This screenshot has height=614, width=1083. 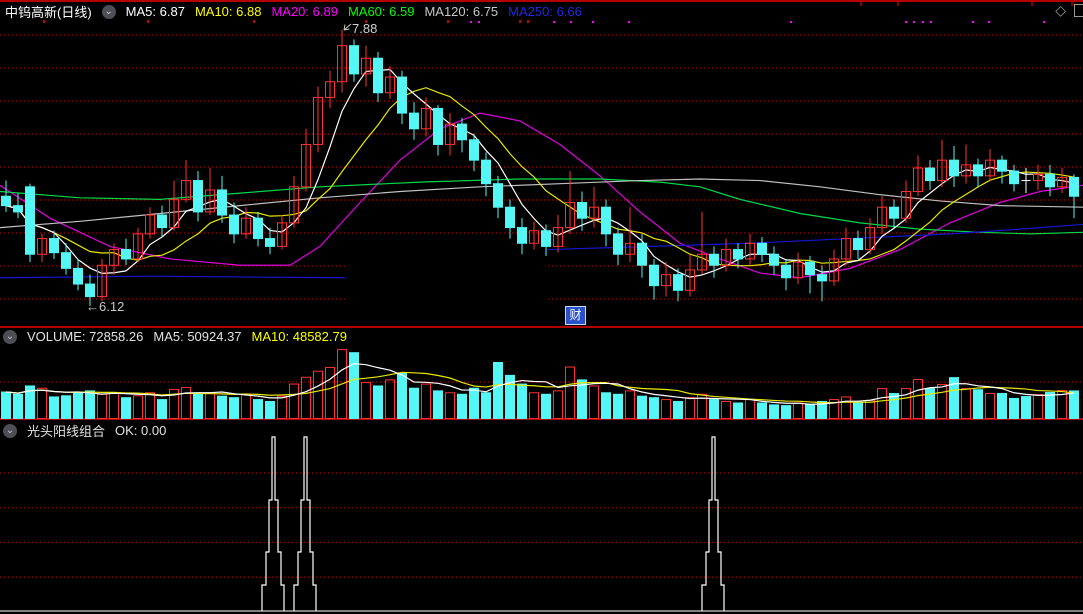 What do you see at coordinates (105, 306) in the screenshot?
I see `trough-price-label: ←6.12` at bounding box center [105, 306].